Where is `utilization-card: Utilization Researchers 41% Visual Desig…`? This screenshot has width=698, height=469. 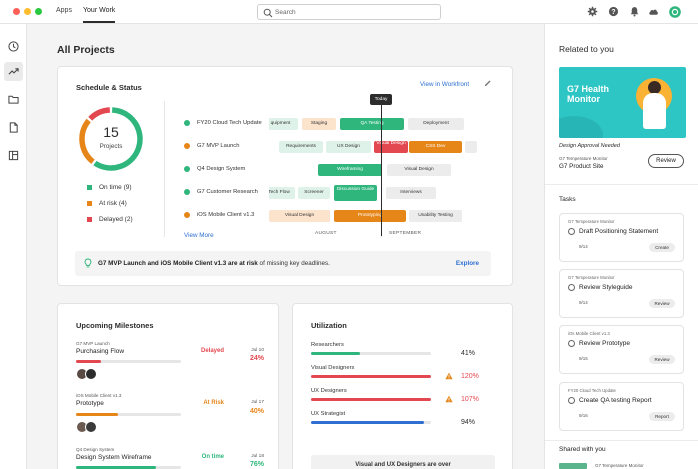 utilization-card: Utilization Researchers 41% Visual Desig… is located at coordinates (402, 386).